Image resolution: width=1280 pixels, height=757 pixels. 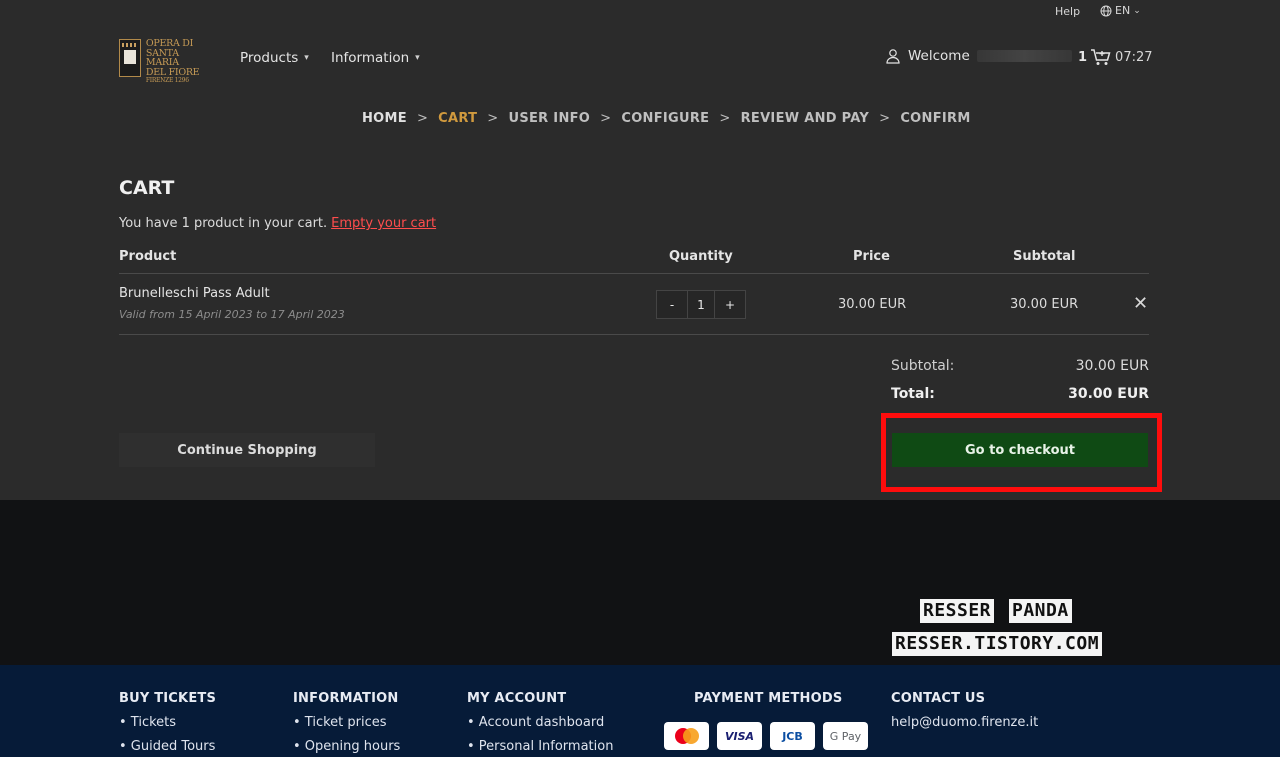 What do you see at coordinates (167, 746) in the screenshot?
I see `footer-link-guided-tours: • Guided Tours` at bounding box center [167, 746].